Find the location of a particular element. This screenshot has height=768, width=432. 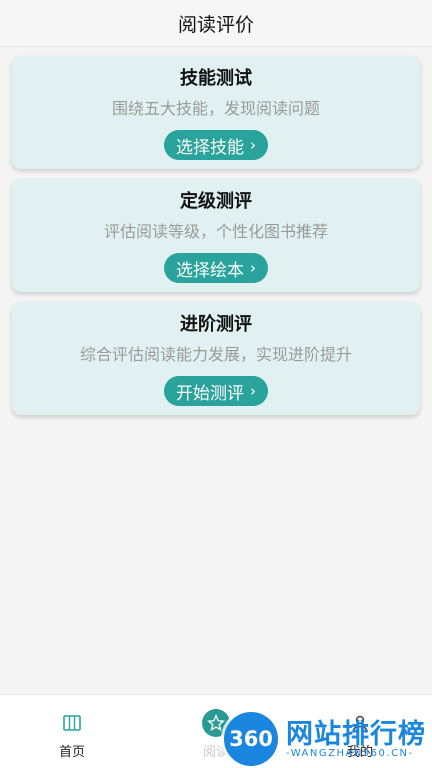

card-description: 综合评估阅读能力发展，实现进阶提升 is located at coordinates (215, 354).